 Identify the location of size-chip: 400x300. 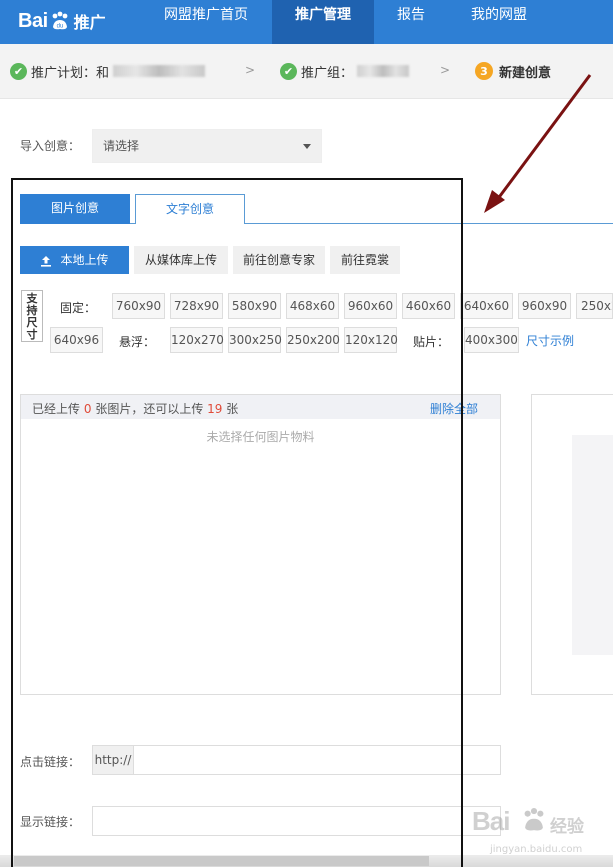
(491, 340).